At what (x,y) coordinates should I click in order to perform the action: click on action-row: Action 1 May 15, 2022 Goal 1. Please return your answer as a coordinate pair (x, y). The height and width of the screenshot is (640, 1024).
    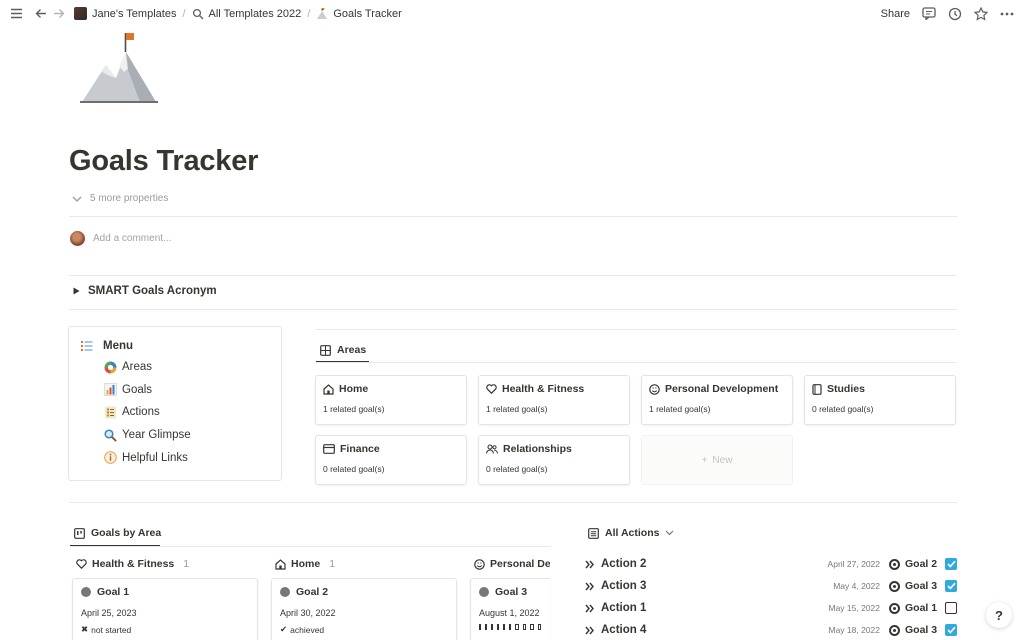
    Looking at the image, I should click on (771, 608).